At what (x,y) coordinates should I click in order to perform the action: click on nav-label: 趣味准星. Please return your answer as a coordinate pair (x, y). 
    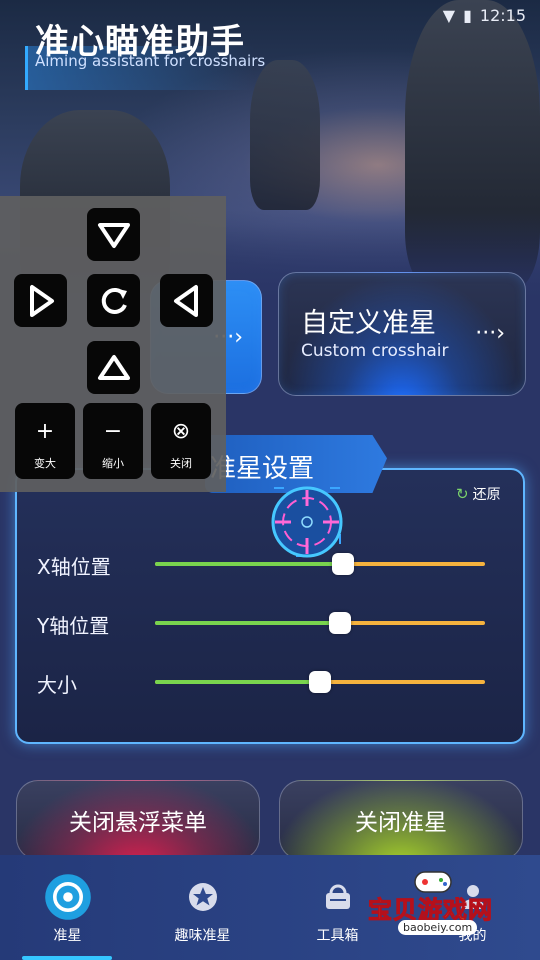
    Looking at the image, I should click on (202, 936).